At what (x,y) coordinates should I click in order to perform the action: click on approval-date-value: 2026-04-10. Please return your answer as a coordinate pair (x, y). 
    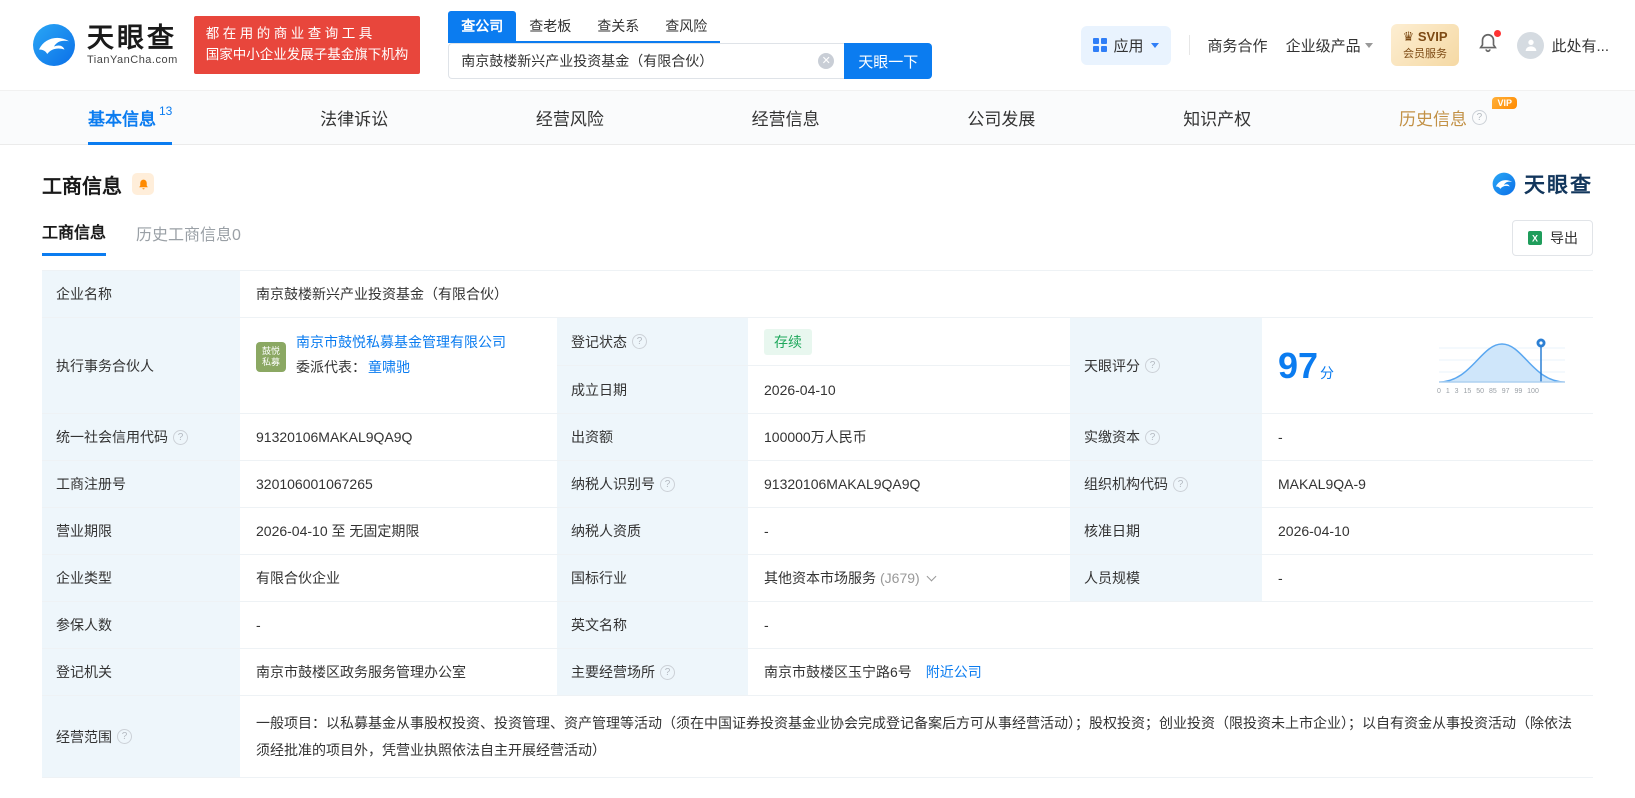
    Looking at the image, I should click on (1427, 531).